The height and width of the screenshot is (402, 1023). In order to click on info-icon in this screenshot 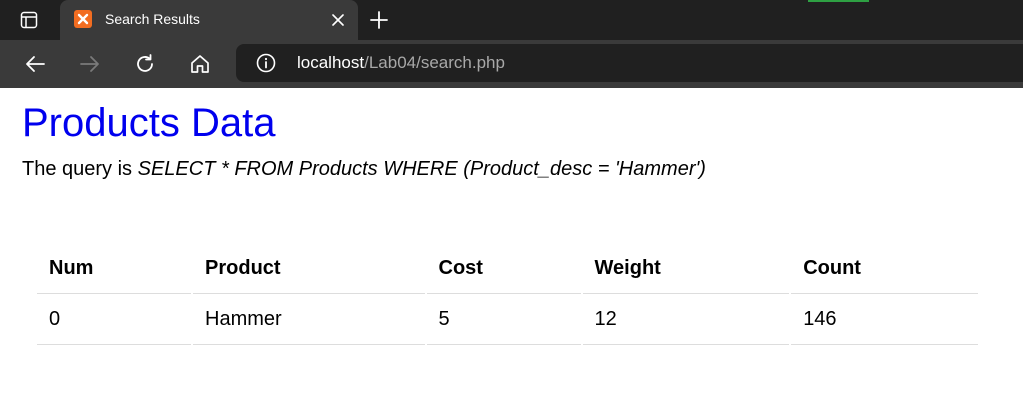, I will do `click(266, 63)`.